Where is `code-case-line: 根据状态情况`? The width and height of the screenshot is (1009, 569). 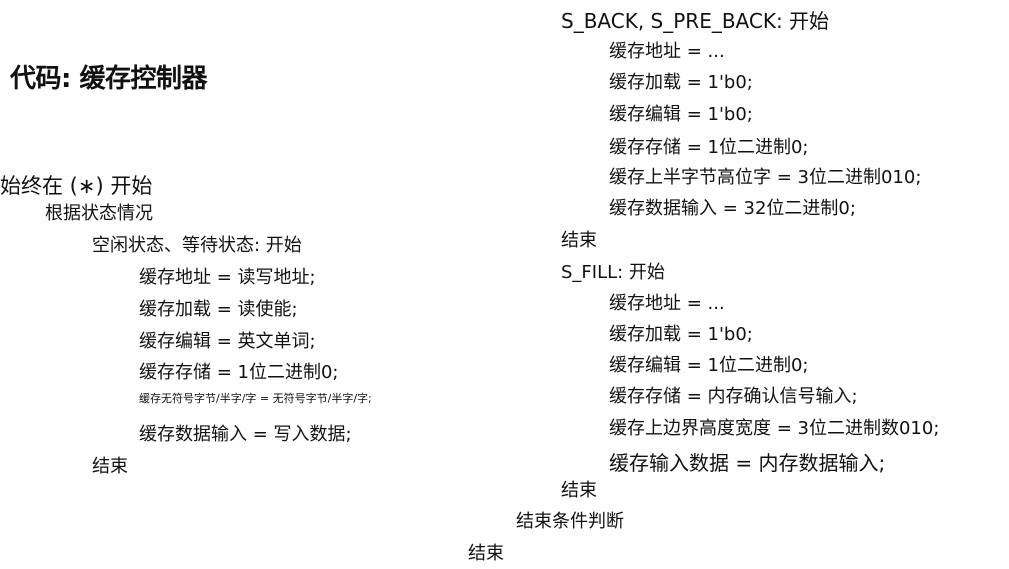 code-case-line: 根据状态情况 is located at coordinates (99, 213).